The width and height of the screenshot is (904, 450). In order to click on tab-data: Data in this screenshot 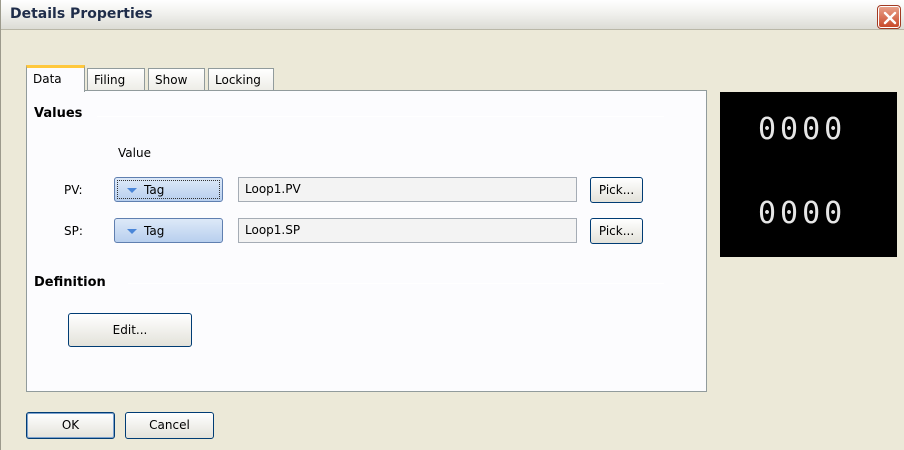, I will do `click(55, 78)`.